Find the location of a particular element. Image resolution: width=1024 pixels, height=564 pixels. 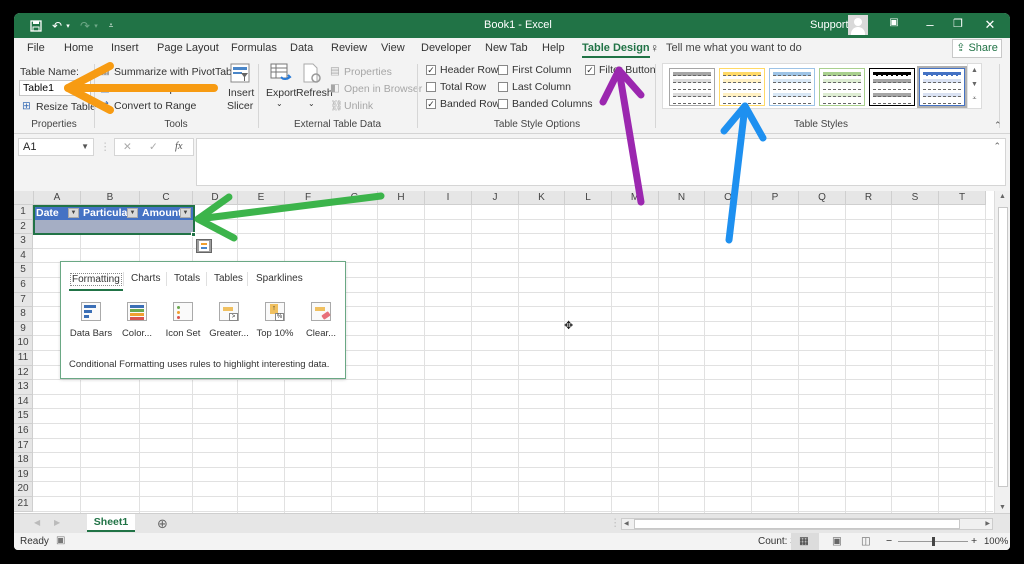

column-header-f: F is located at coordinates (308, 198).